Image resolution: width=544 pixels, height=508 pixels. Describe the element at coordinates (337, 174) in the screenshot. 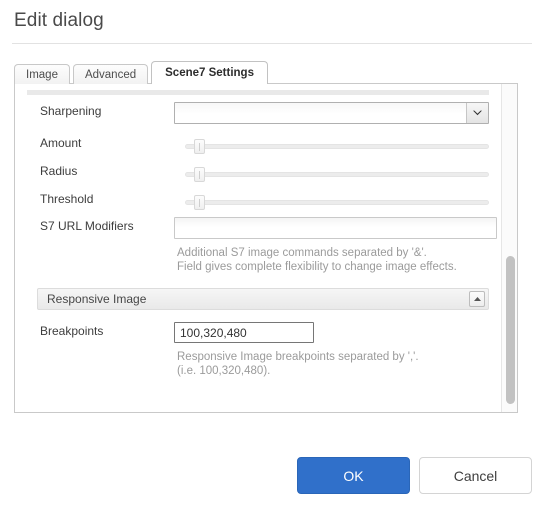

I see `radius-slider-track` at that location.